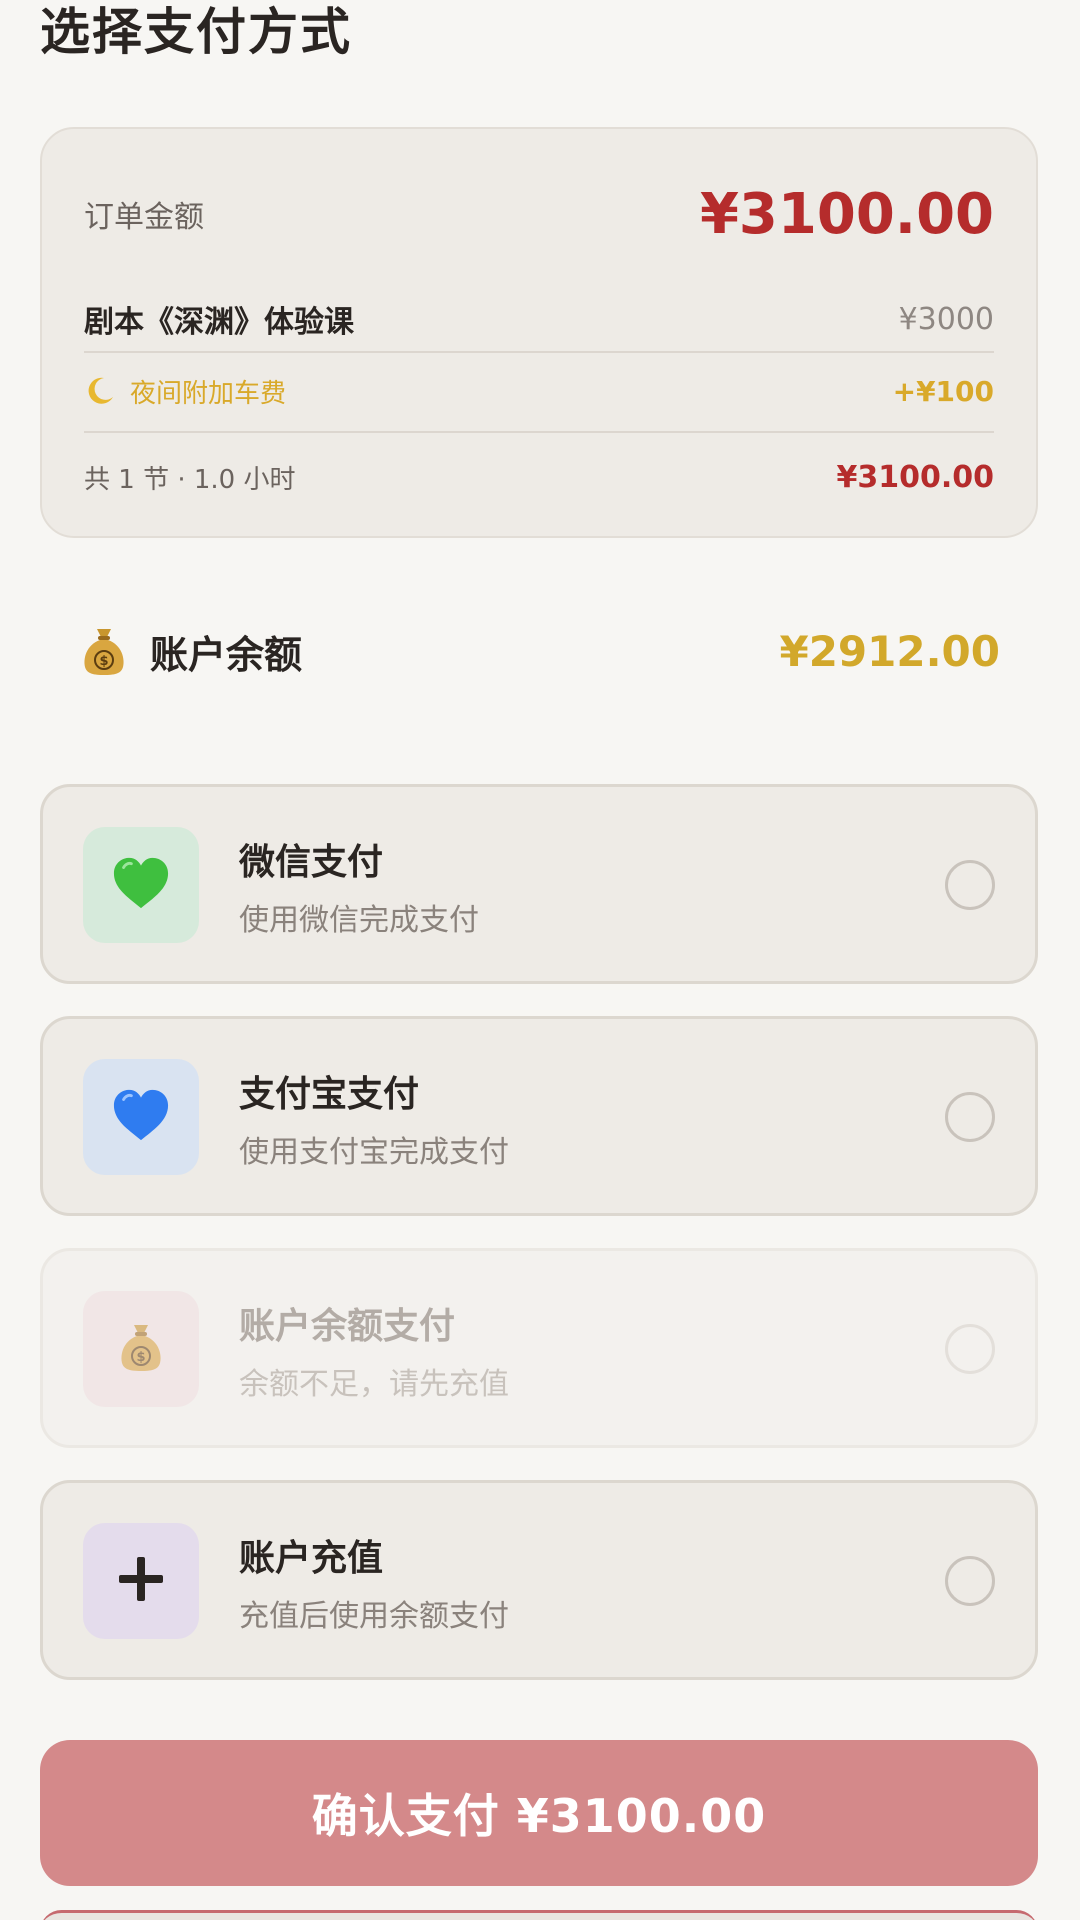  What do you see at coordinates (946, 319) in the screenshot?
I see `course-price: ¥3000` at bounding box center [946, 319].